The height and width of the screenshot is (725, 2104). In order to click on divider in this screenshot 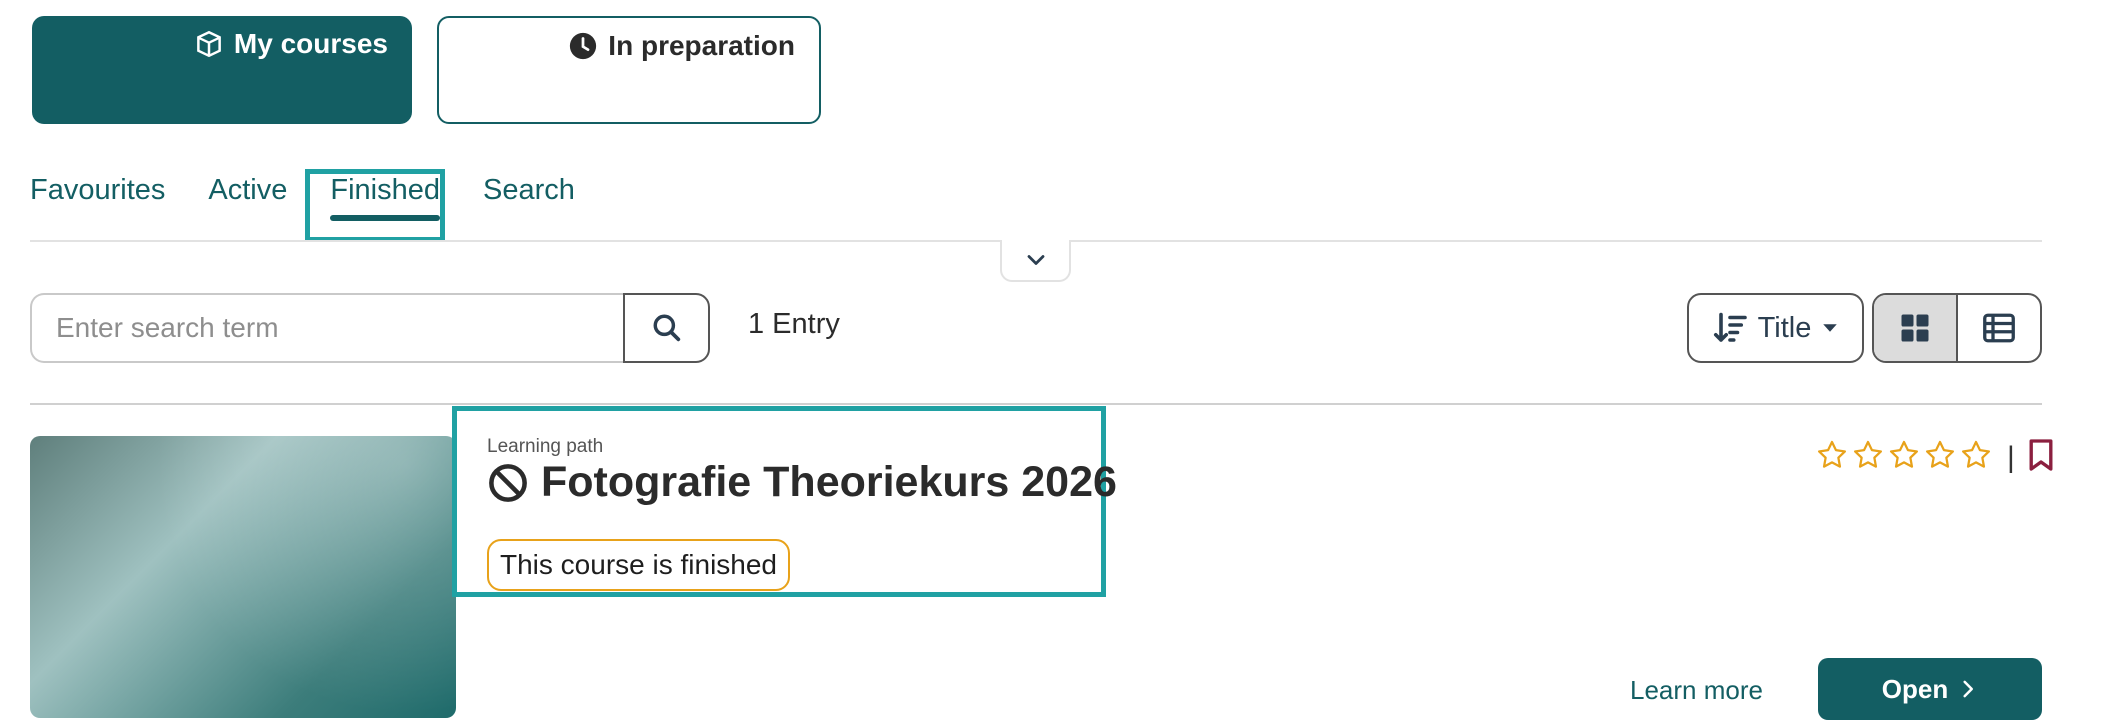, I will do `click(1036, 404)`.